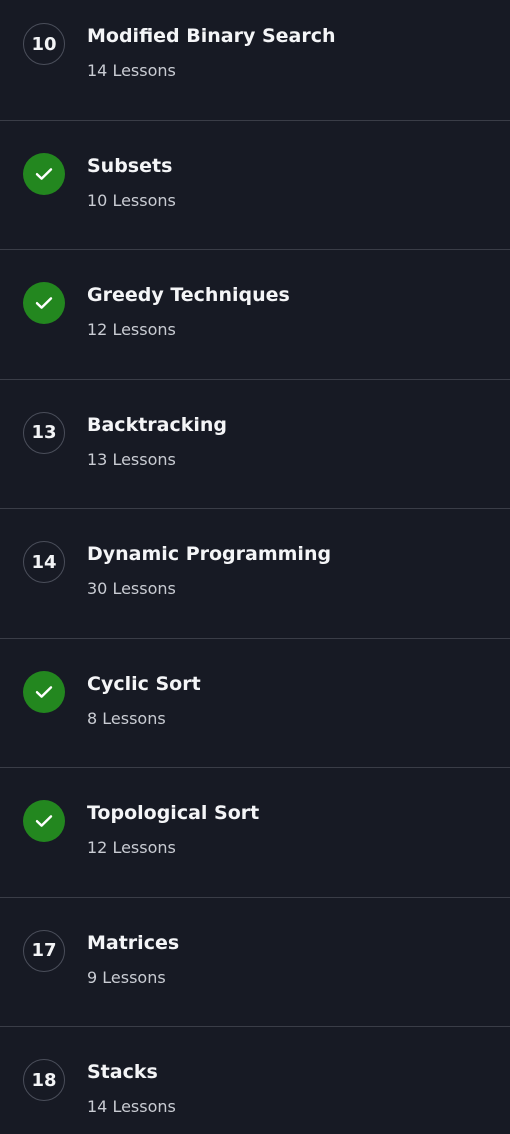  What do you see at coordinates (255, 1080) in the screenshot?
I see `module-item-stacks: 18 Stacks 14 Lessons` at bounding box center [255, 1080].